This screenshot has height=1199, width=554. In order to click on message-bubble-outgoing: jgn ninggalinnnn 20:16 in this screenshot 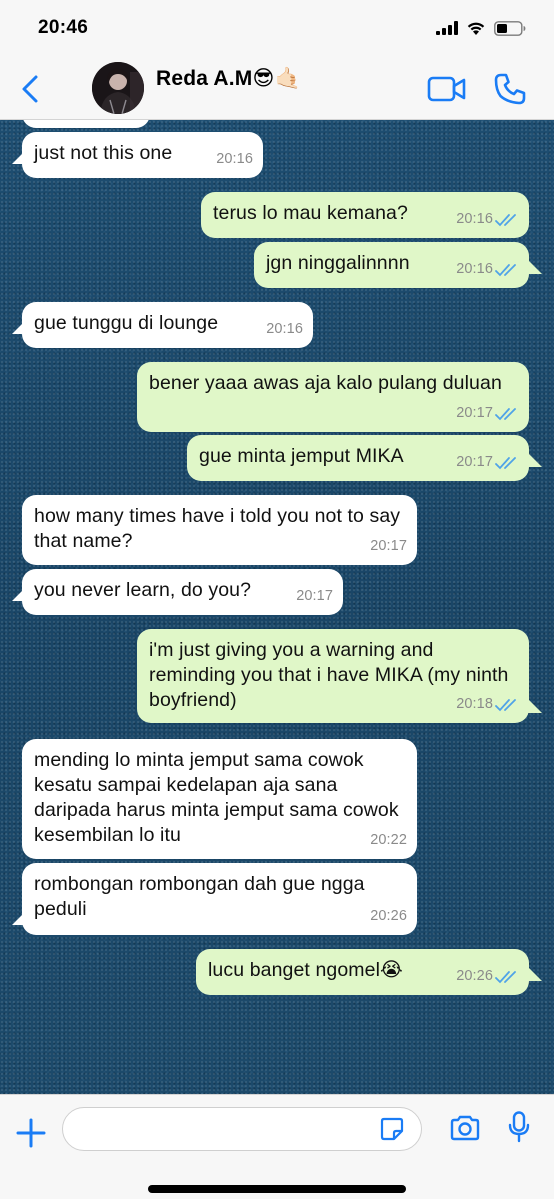, I will do `click(391, 265)`.